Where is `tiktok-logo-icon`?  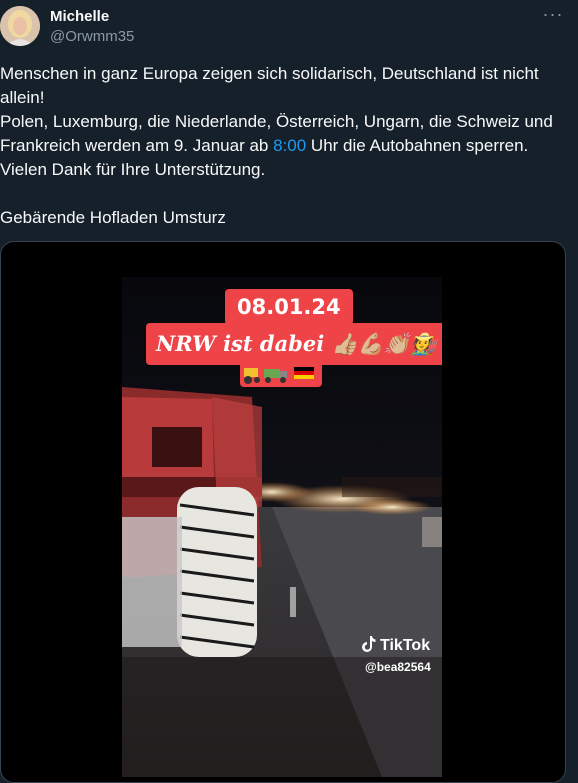 tiktok-logo-icon is located at coordinates (369, 644).